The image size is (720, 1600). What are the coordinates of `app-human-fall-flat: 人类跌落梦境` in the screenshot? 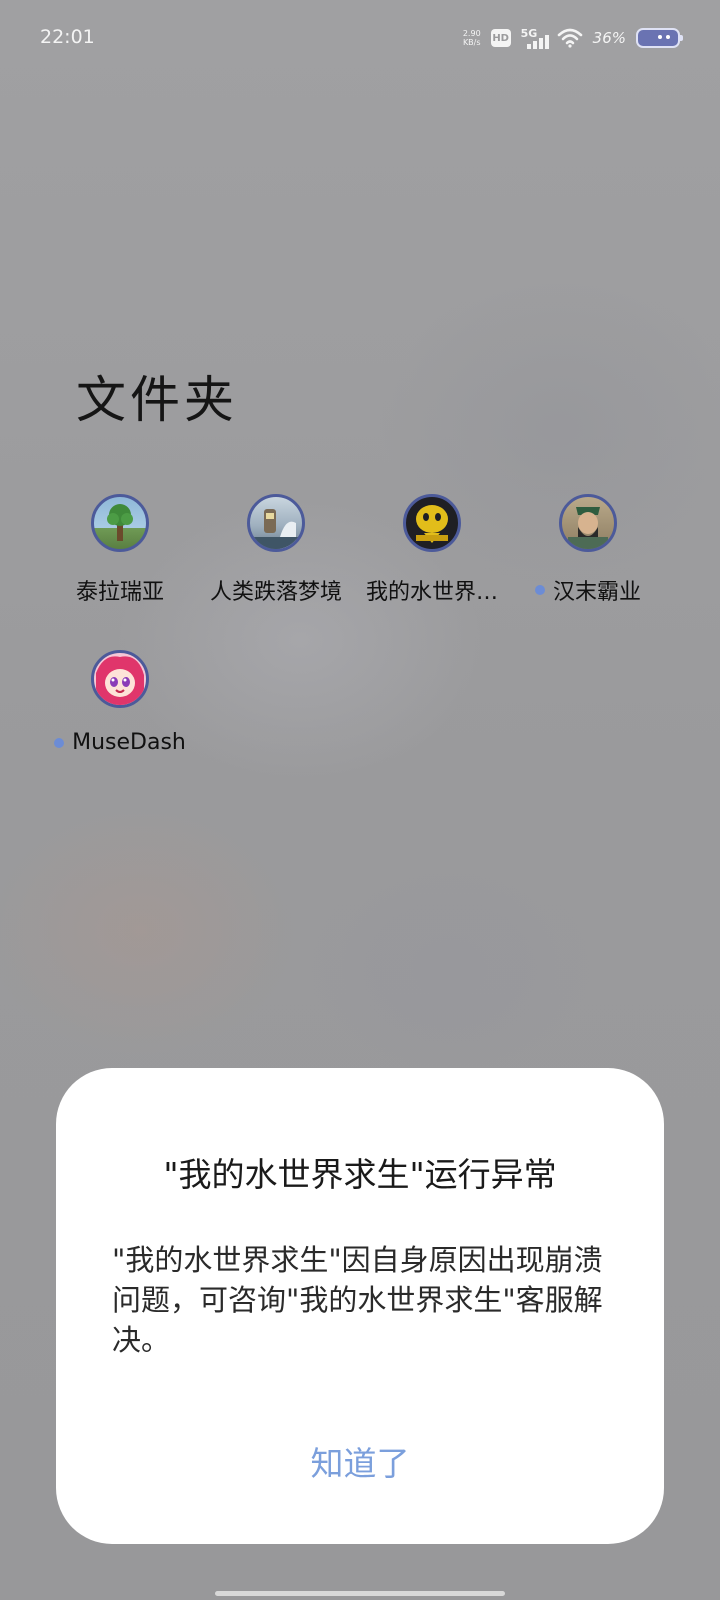 It's located at (276, 550).